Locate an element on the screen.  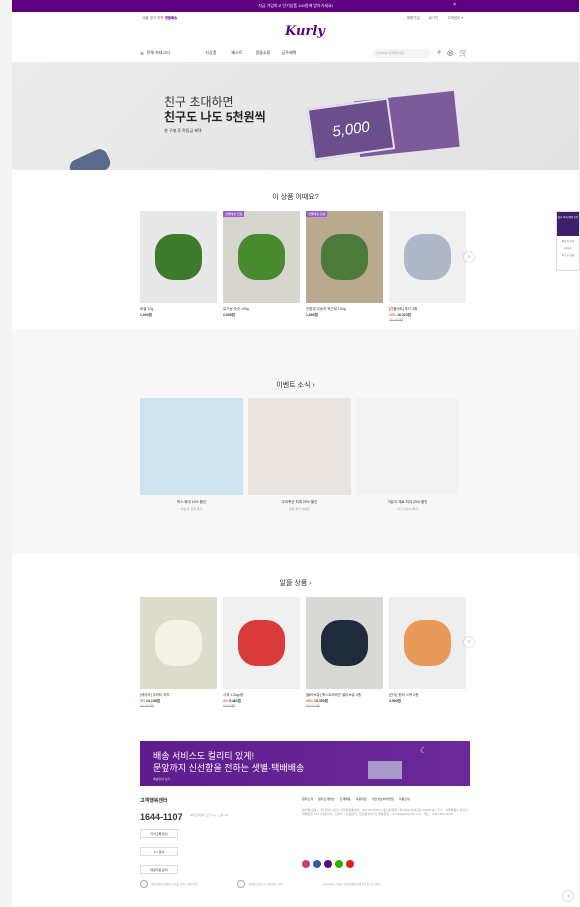
product-name: 사과 1.2kg/봉 is located at coordinates (261, 695).